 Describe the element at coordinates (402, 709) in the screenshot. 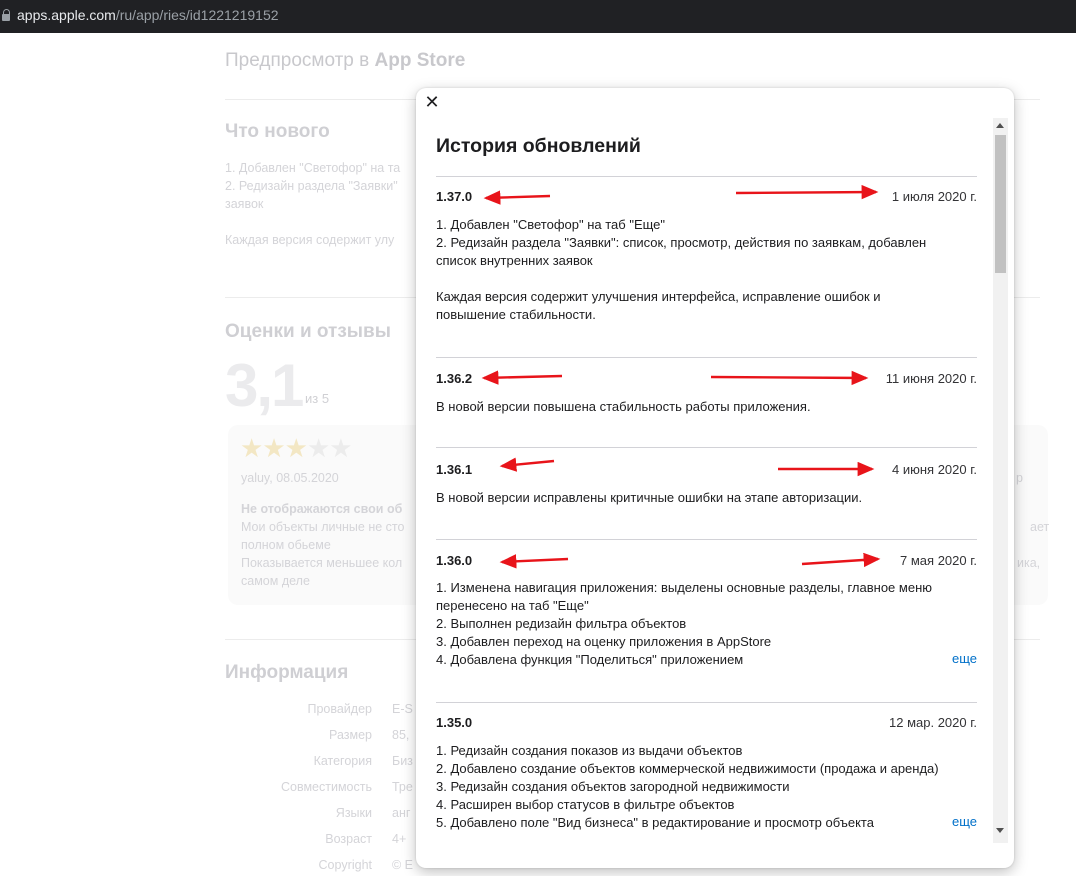

I see `info-value: E-S` at that location.